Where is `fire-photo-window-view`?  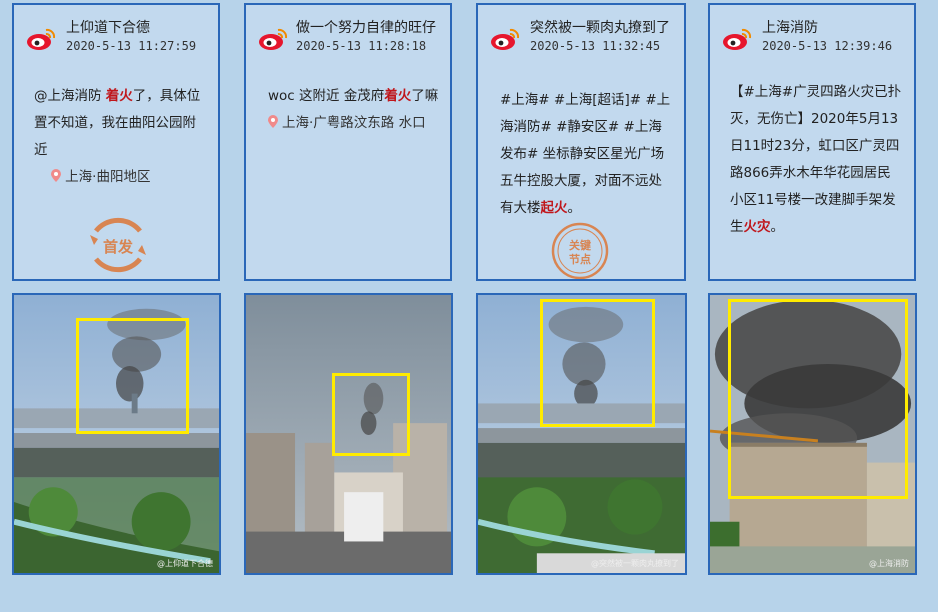
fire-photo-window-view is located at coordinates (348, 434).